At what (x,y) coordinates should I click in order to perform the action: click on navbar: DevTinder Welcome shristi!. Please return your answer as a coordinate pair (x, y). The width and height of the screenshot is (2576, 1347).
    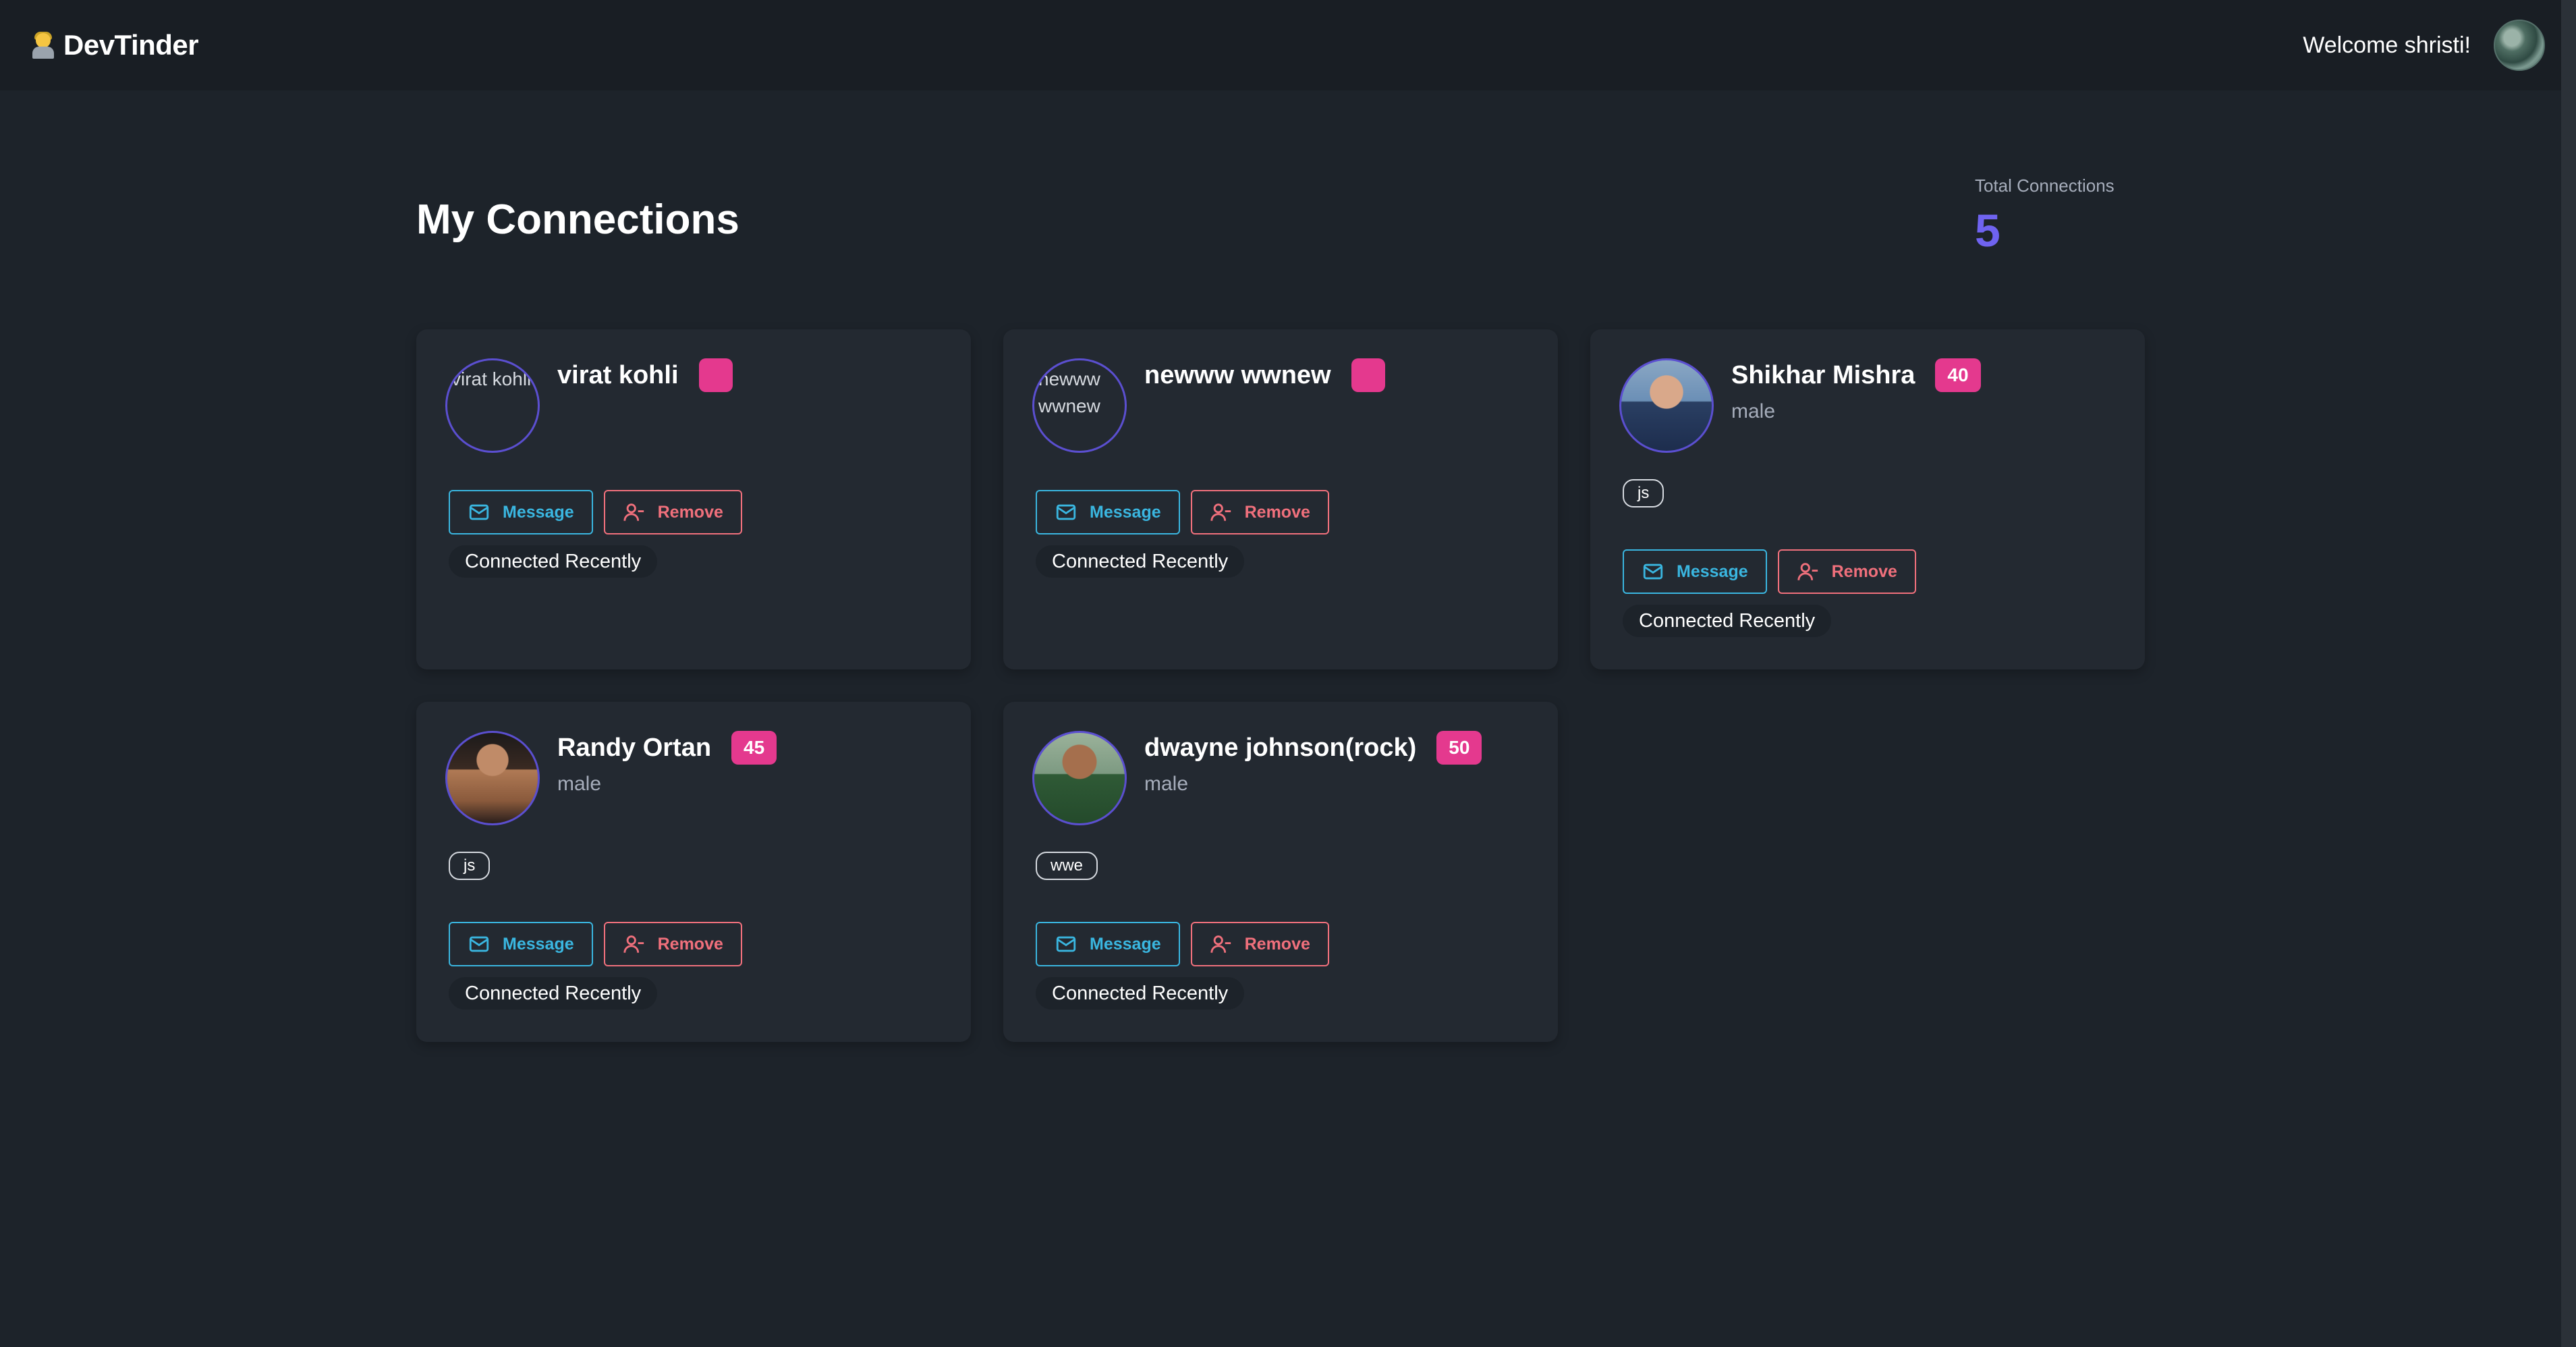
    Looking at the image, I should click on (1288, 45).